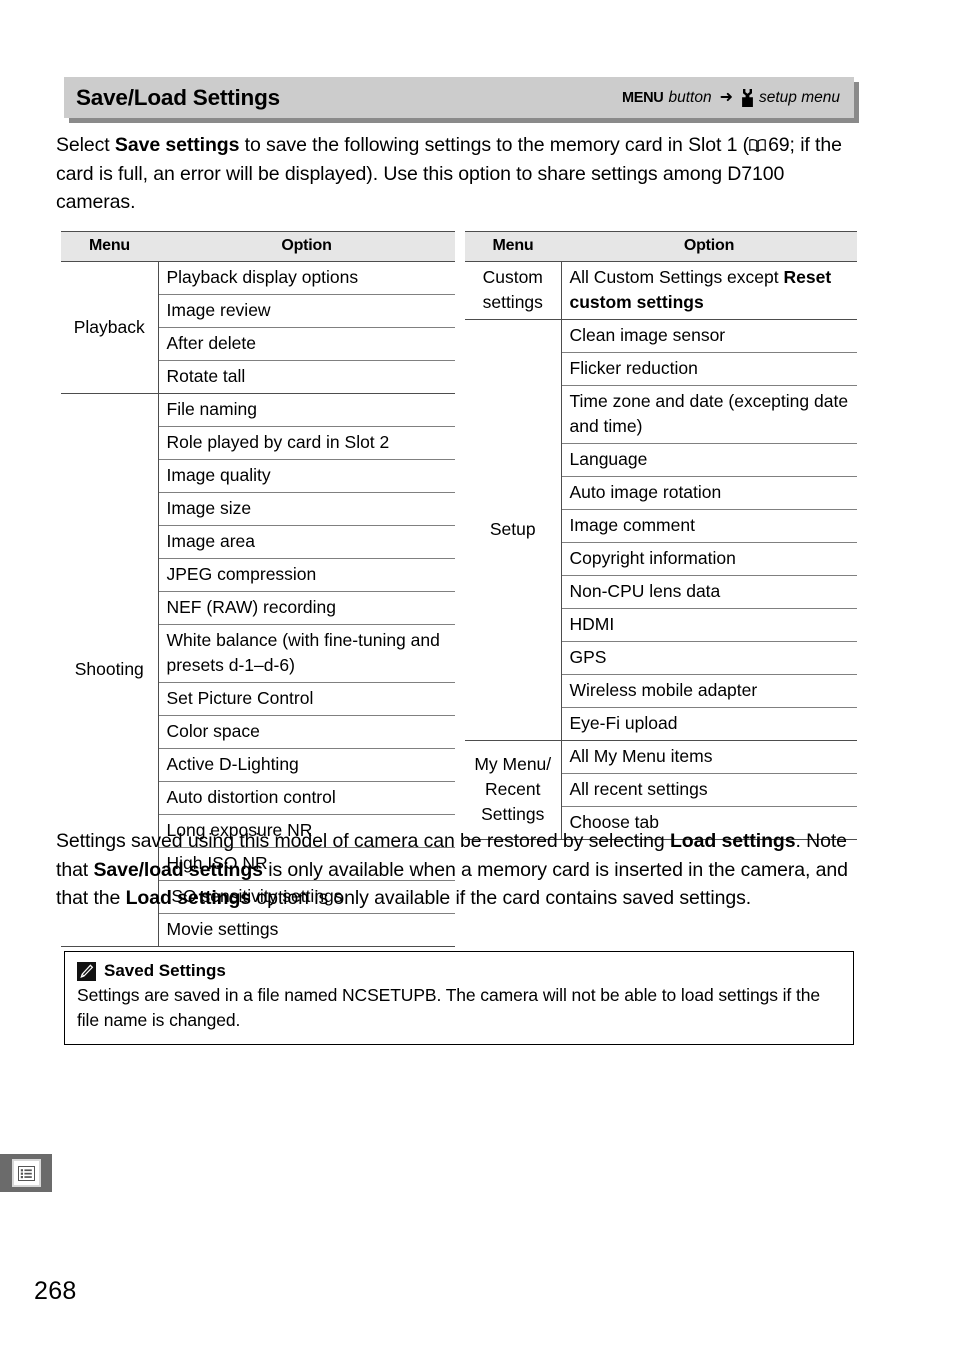  I want to click on table-row: Setup Clean image sensor, so click(661, 530).